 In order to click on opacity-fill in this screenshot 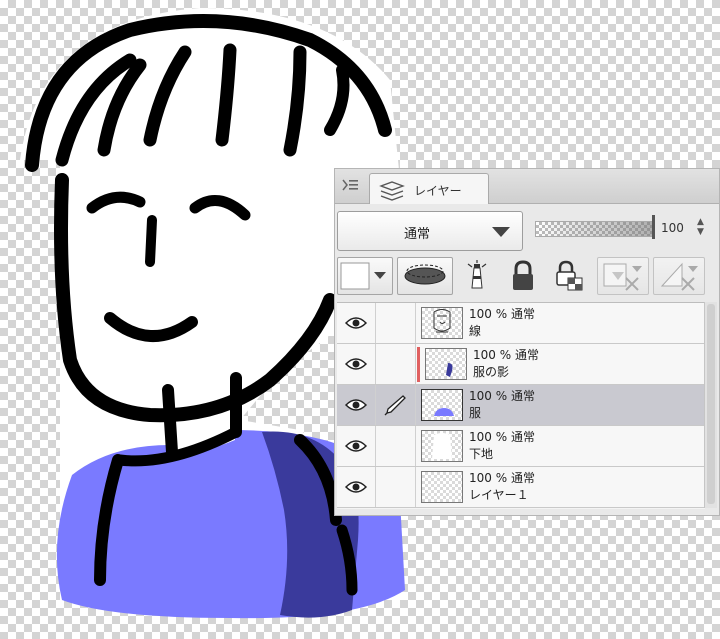, I will do `click(595, 229)`.